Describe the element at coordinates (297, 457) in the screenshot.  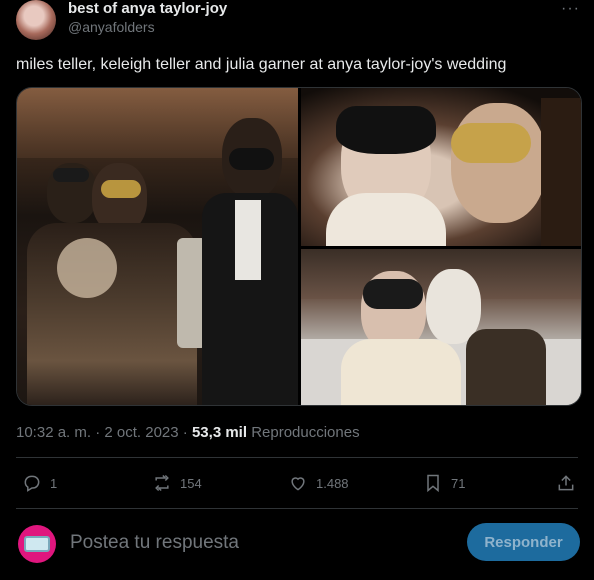
I see `divider-top` at that location.